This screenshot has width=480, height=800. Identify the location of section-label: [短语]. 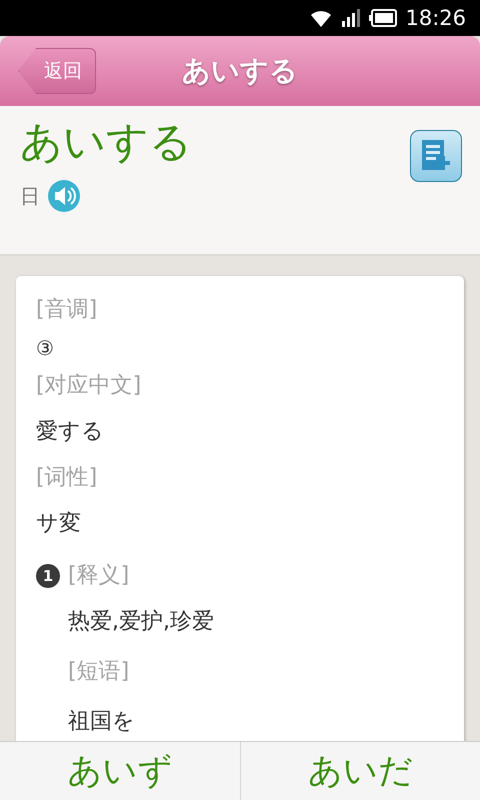
(99, 672).